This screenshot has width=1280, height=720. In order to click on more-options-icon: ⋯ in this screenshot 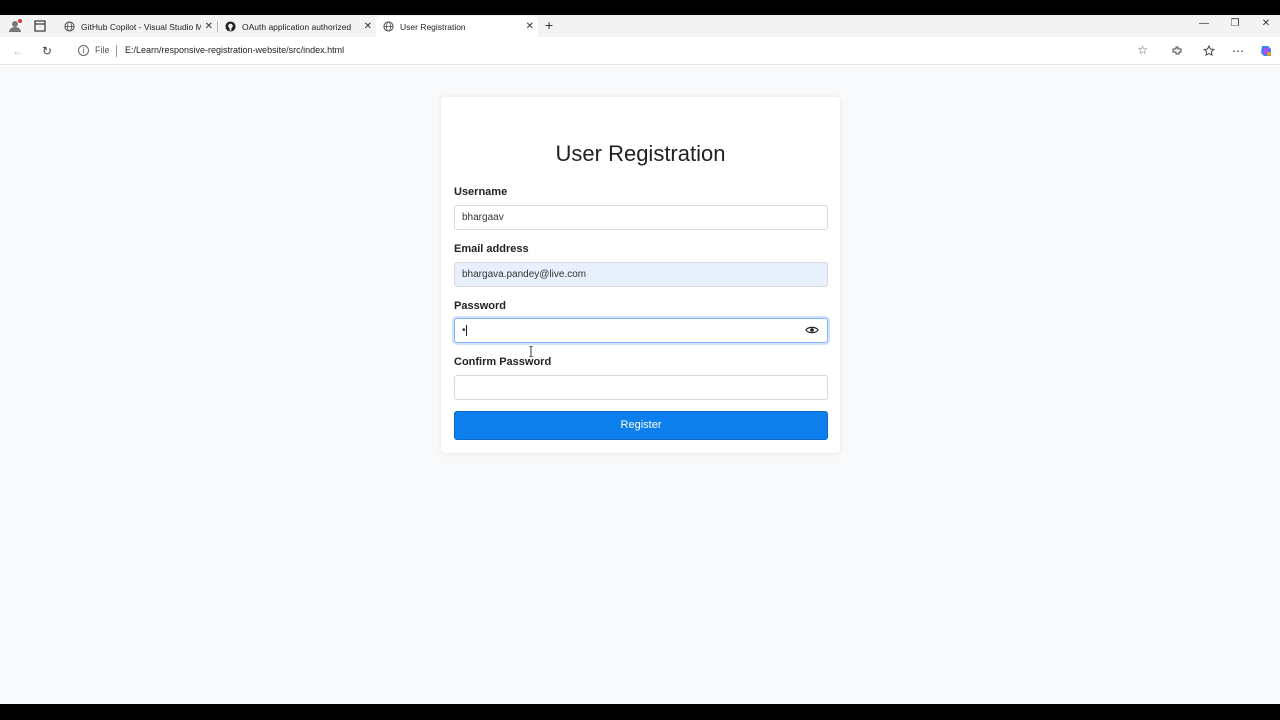, I will do `click(1238, 51)`.